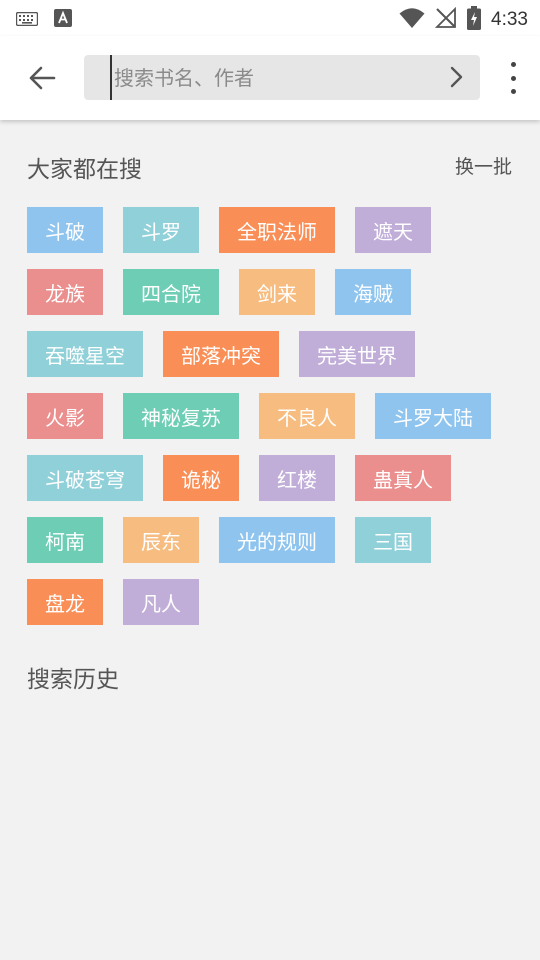  I want to click on tag-row: 斗破 斗罗 全职法师 遮天, so click(272, 230).